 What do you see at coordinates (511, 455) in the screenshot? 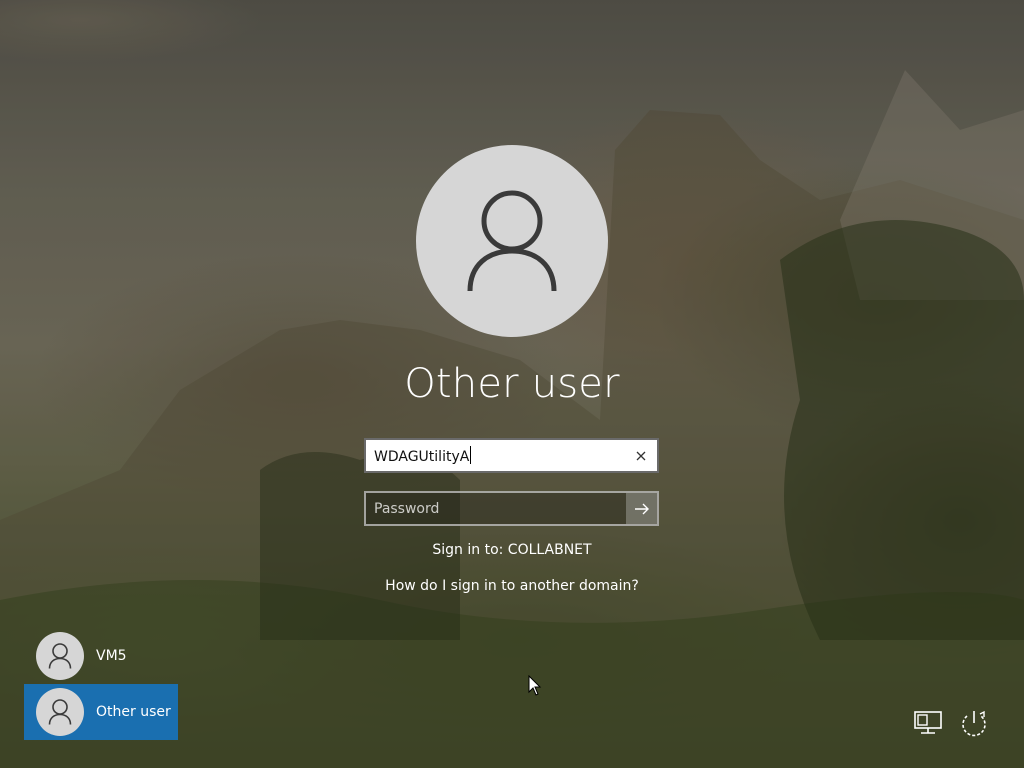
I see `username-field: WDAGUtilityA` at bounding box center [511, 455].